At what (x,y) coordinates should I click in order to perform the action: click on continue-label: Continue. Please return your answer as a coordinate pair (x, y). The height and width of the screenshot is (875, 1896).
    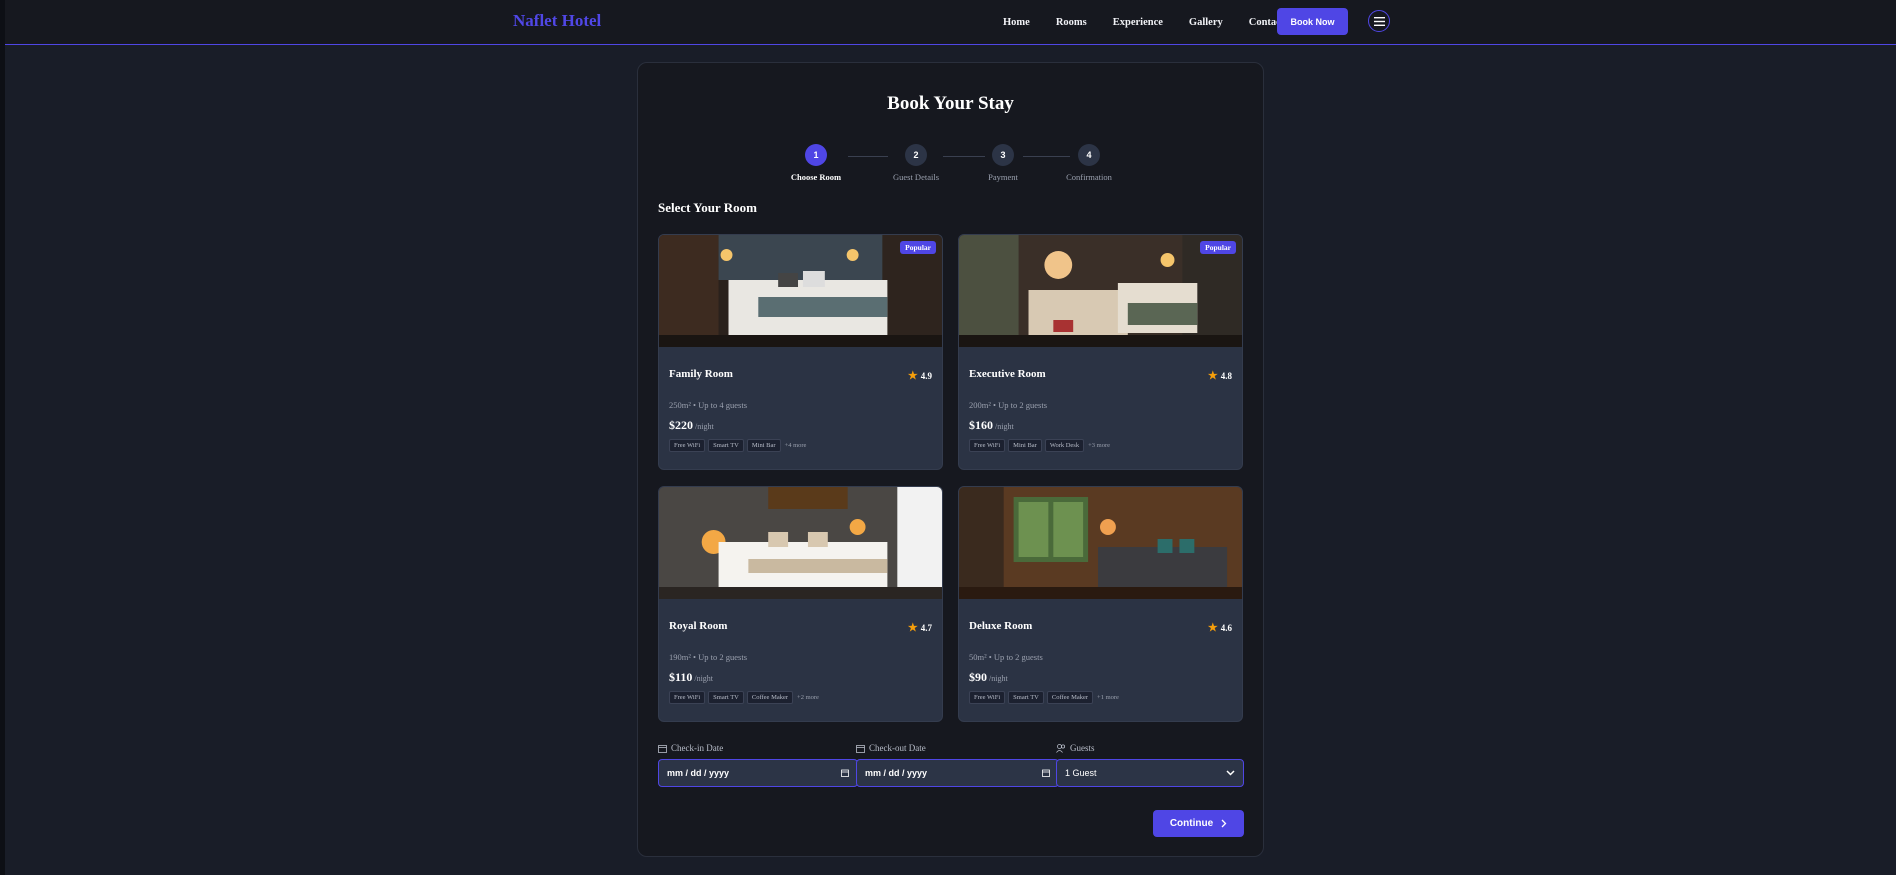
    Looking at the image, I should click on (1191, 823).